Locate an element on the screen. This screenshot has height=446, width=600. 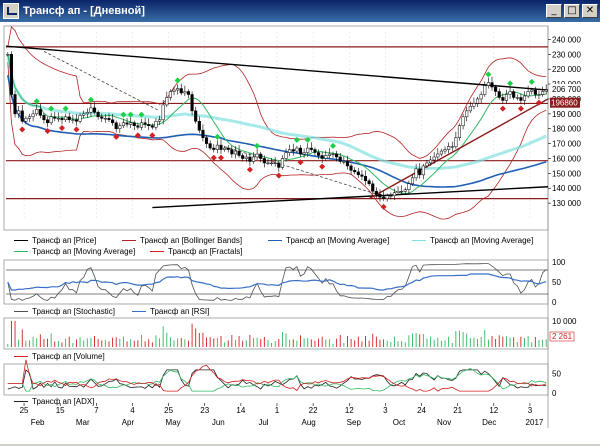
price-ytick-label: 160 000 is located at coordinates (566, 158).